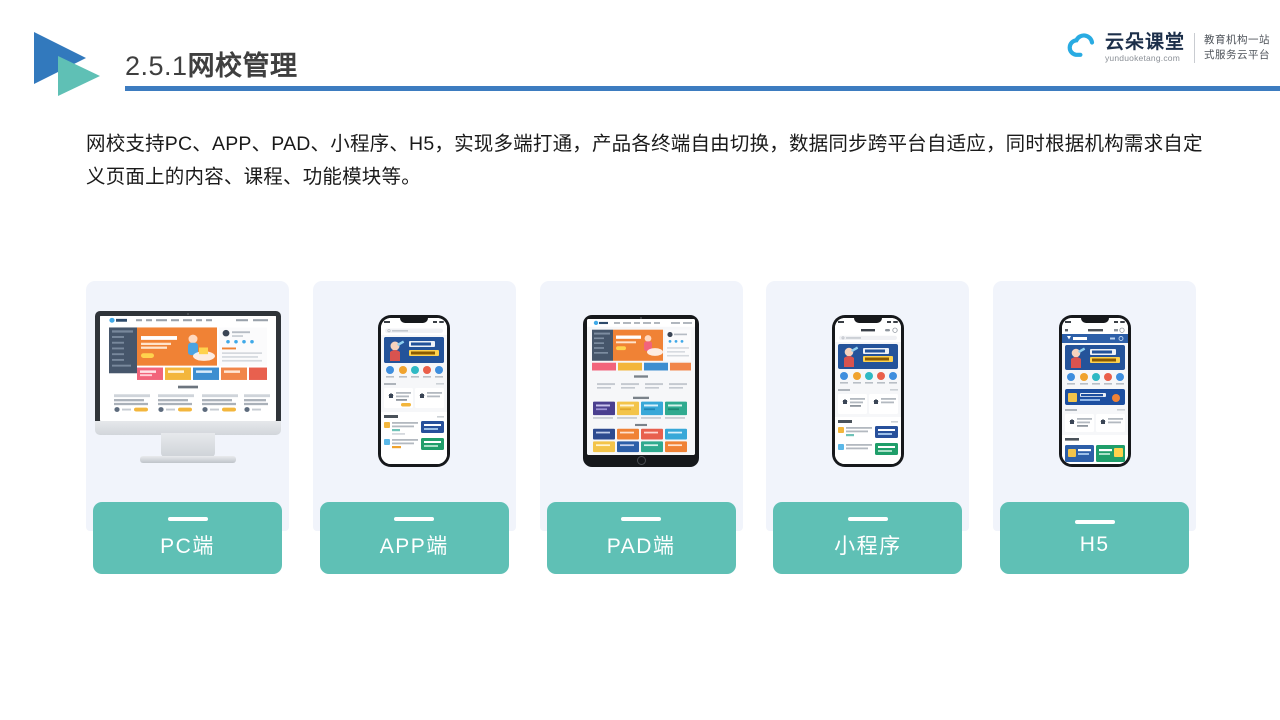  What do you see at coordinates (1094, 544) in the screenshot?
I see `device-label-text: H5` at bounding box center [1094, 544].